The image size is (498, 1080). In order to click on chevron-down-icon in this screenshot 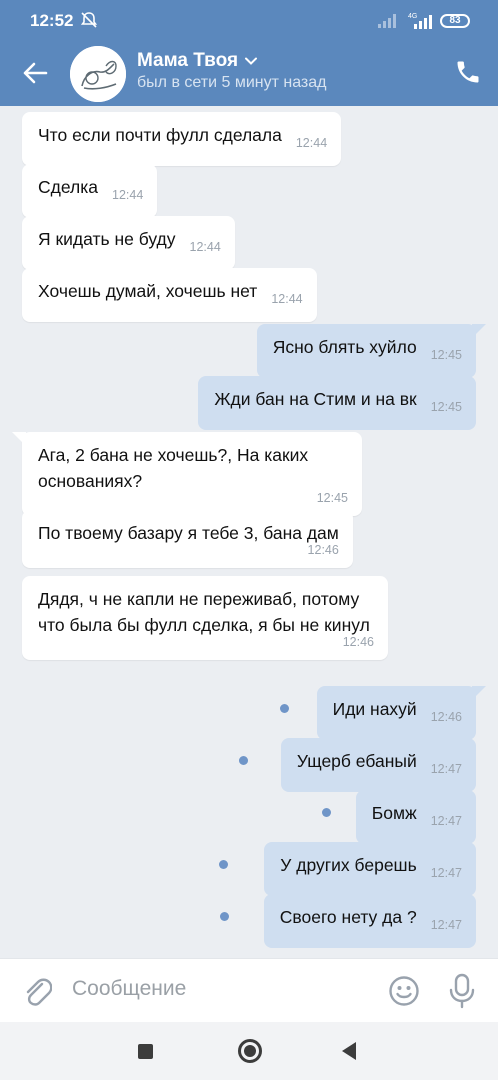, I will do `click(251, 61)`.